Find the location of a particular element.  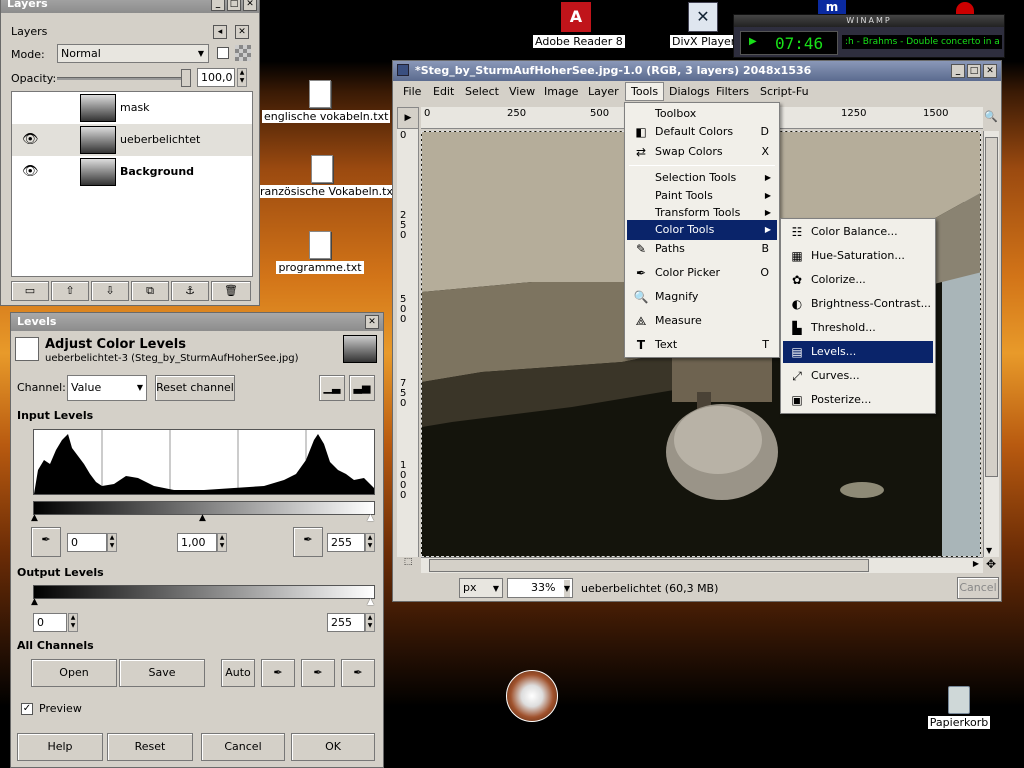

tab-menu-icon: ◂ is located at coordinates (220, 32).